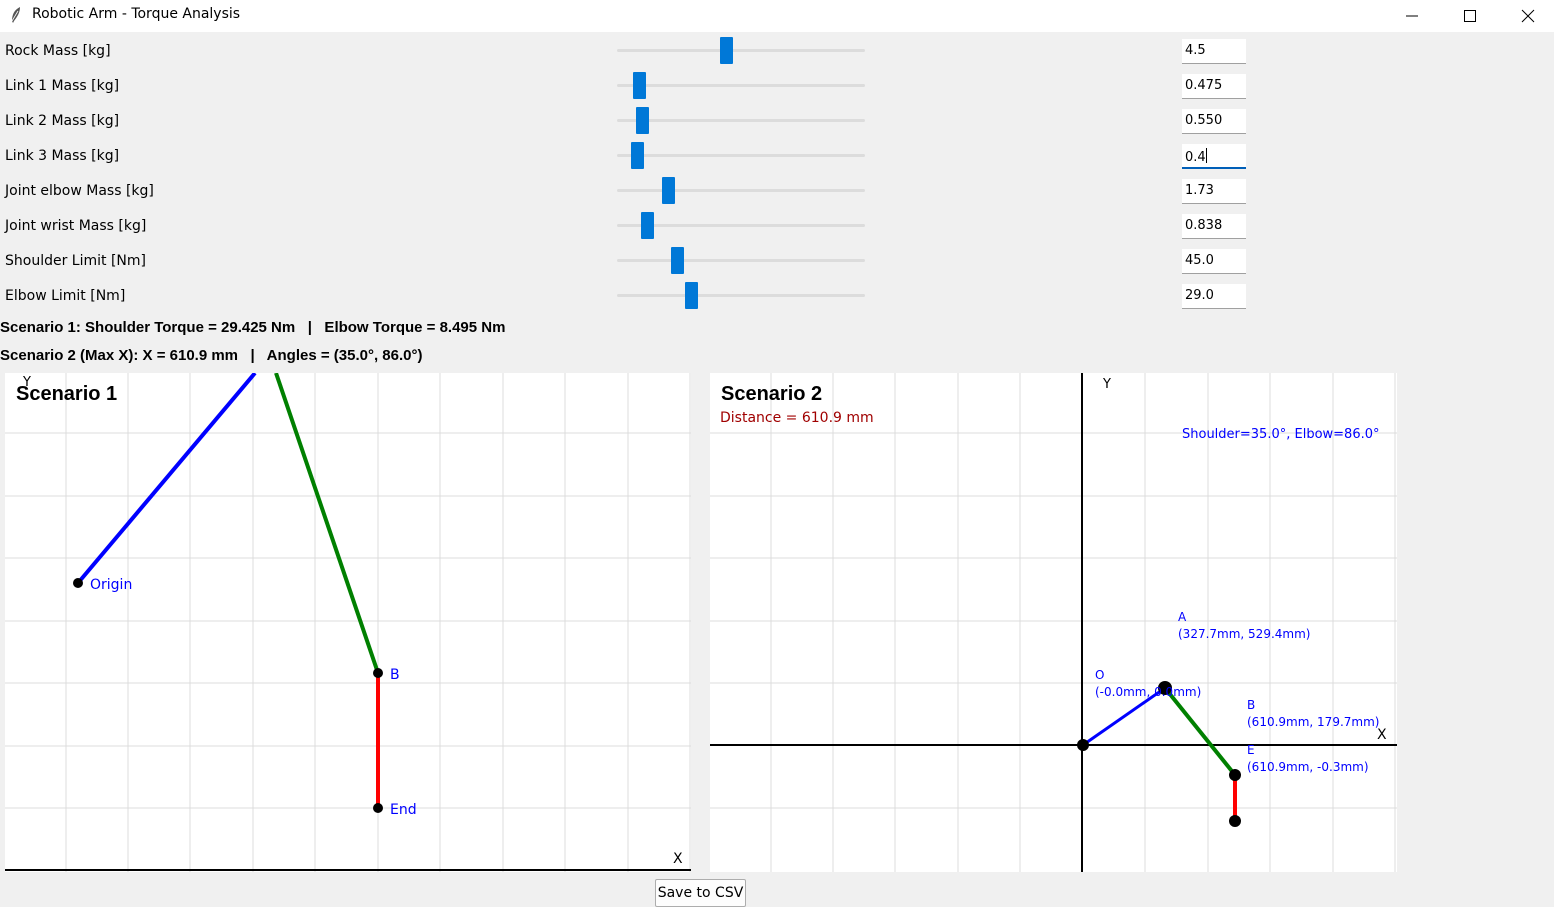  I want to click on scenario2-title: Scenario 2, so click(772, 394).